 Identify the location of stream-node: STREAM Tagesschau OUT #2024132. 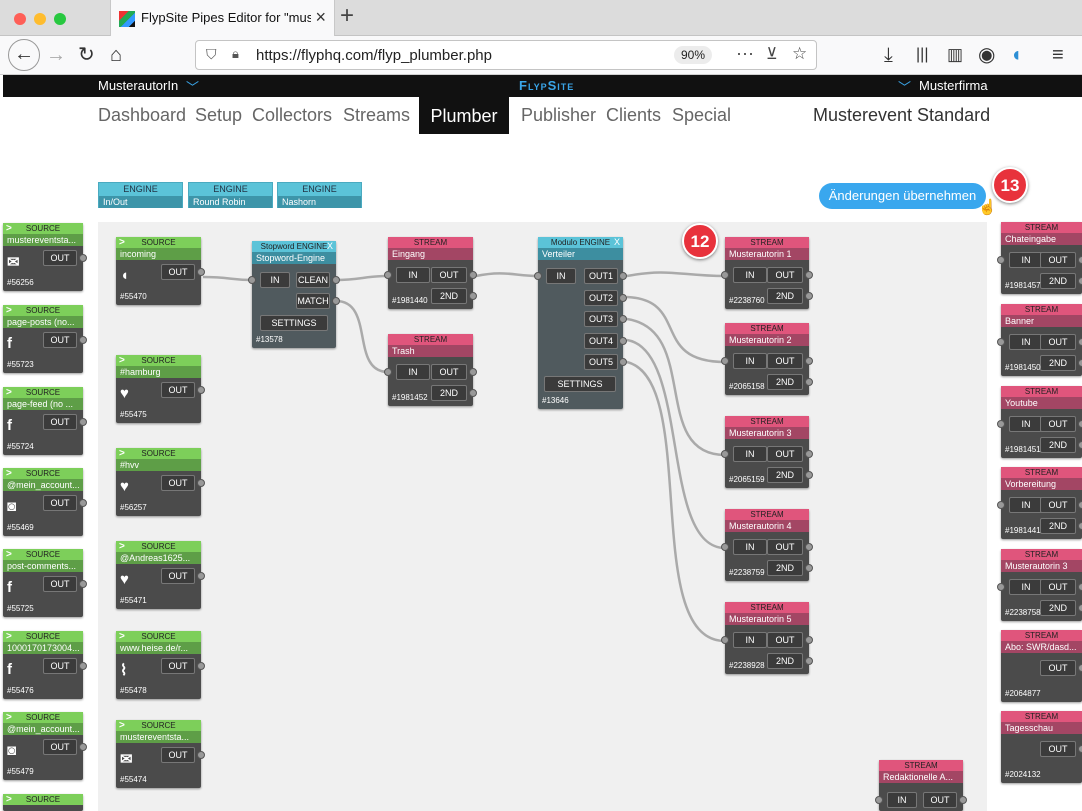
(1041, 747).